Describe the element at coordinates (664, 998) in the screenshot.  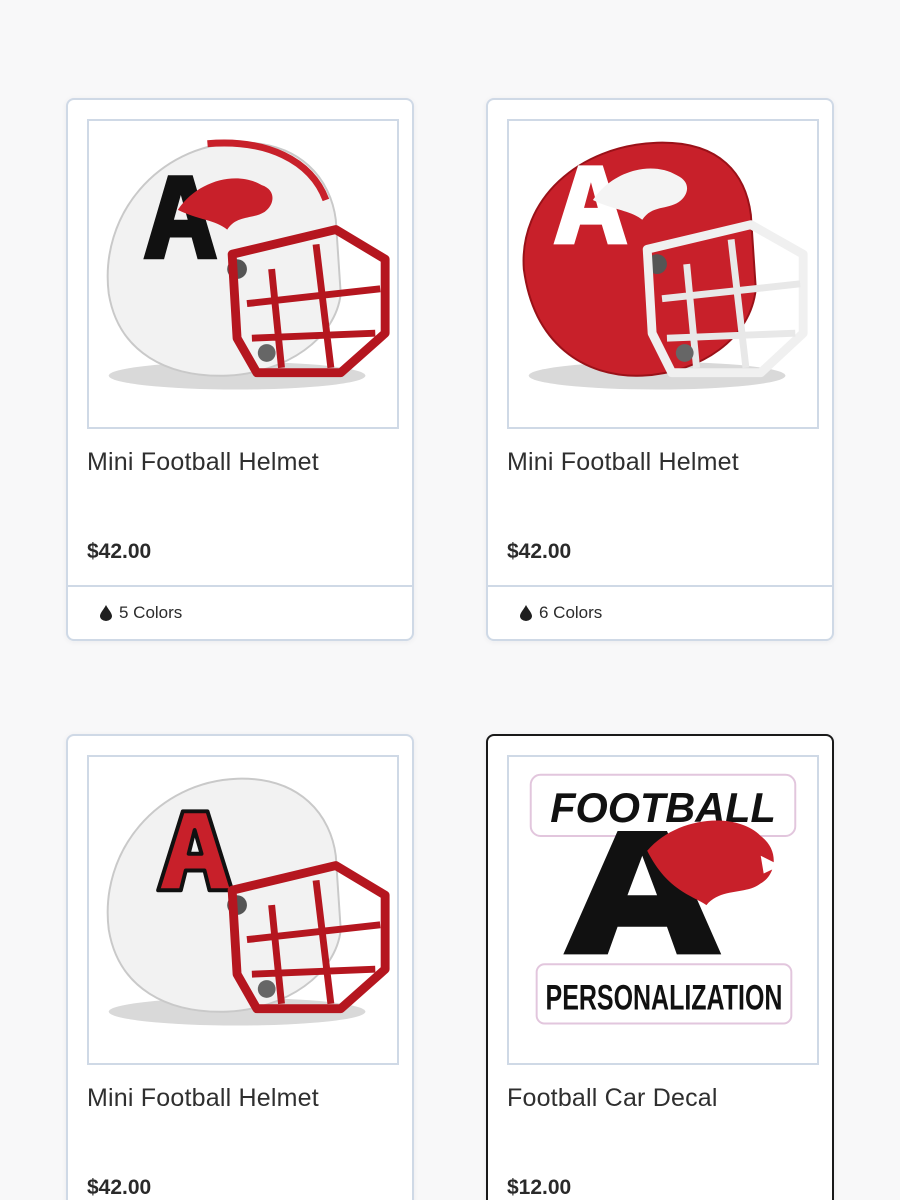
I see `decal-bottom-text: PERSONALIZATION` at that location.